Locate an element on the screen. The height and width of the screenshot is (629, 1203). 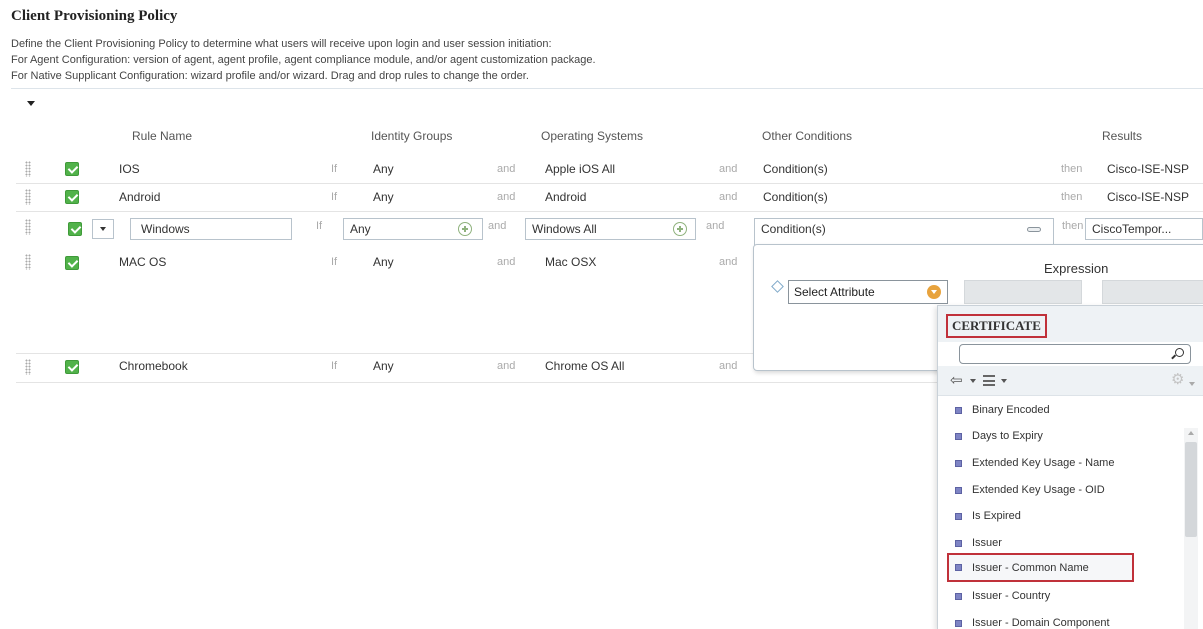
select-attribute-dropdown: Select Attribute is located at coordinates (868, 292).